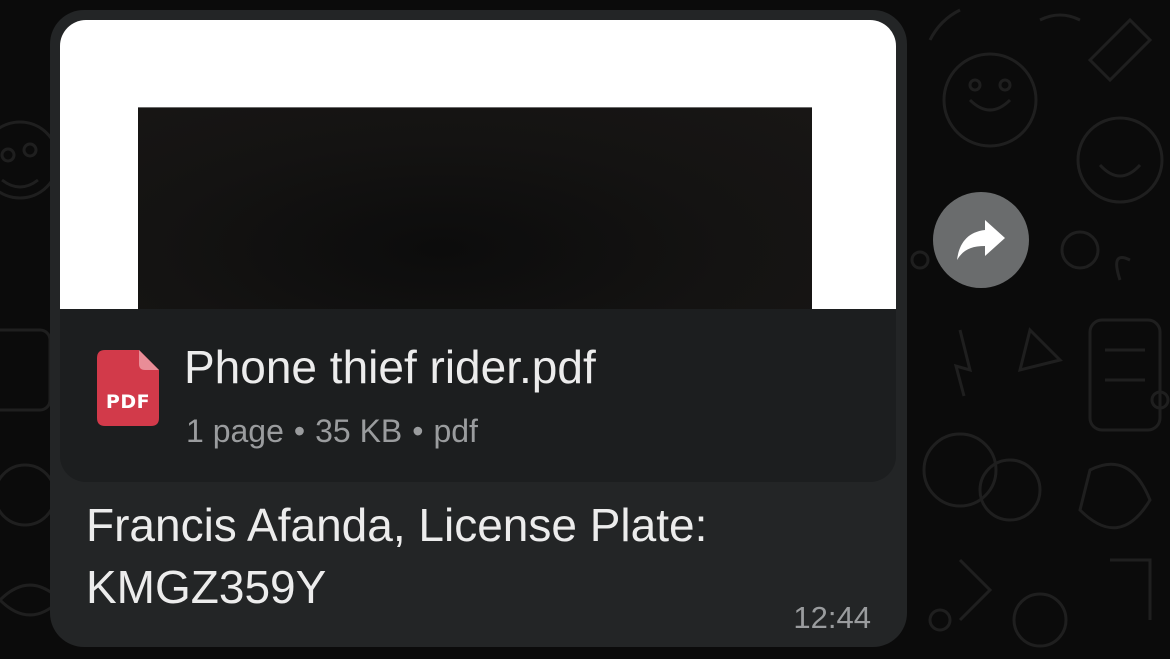 This screenshot has width=1170, height=659. I want to click on caption-line: Francis Afanda, License Plate:, so click(397, 525).